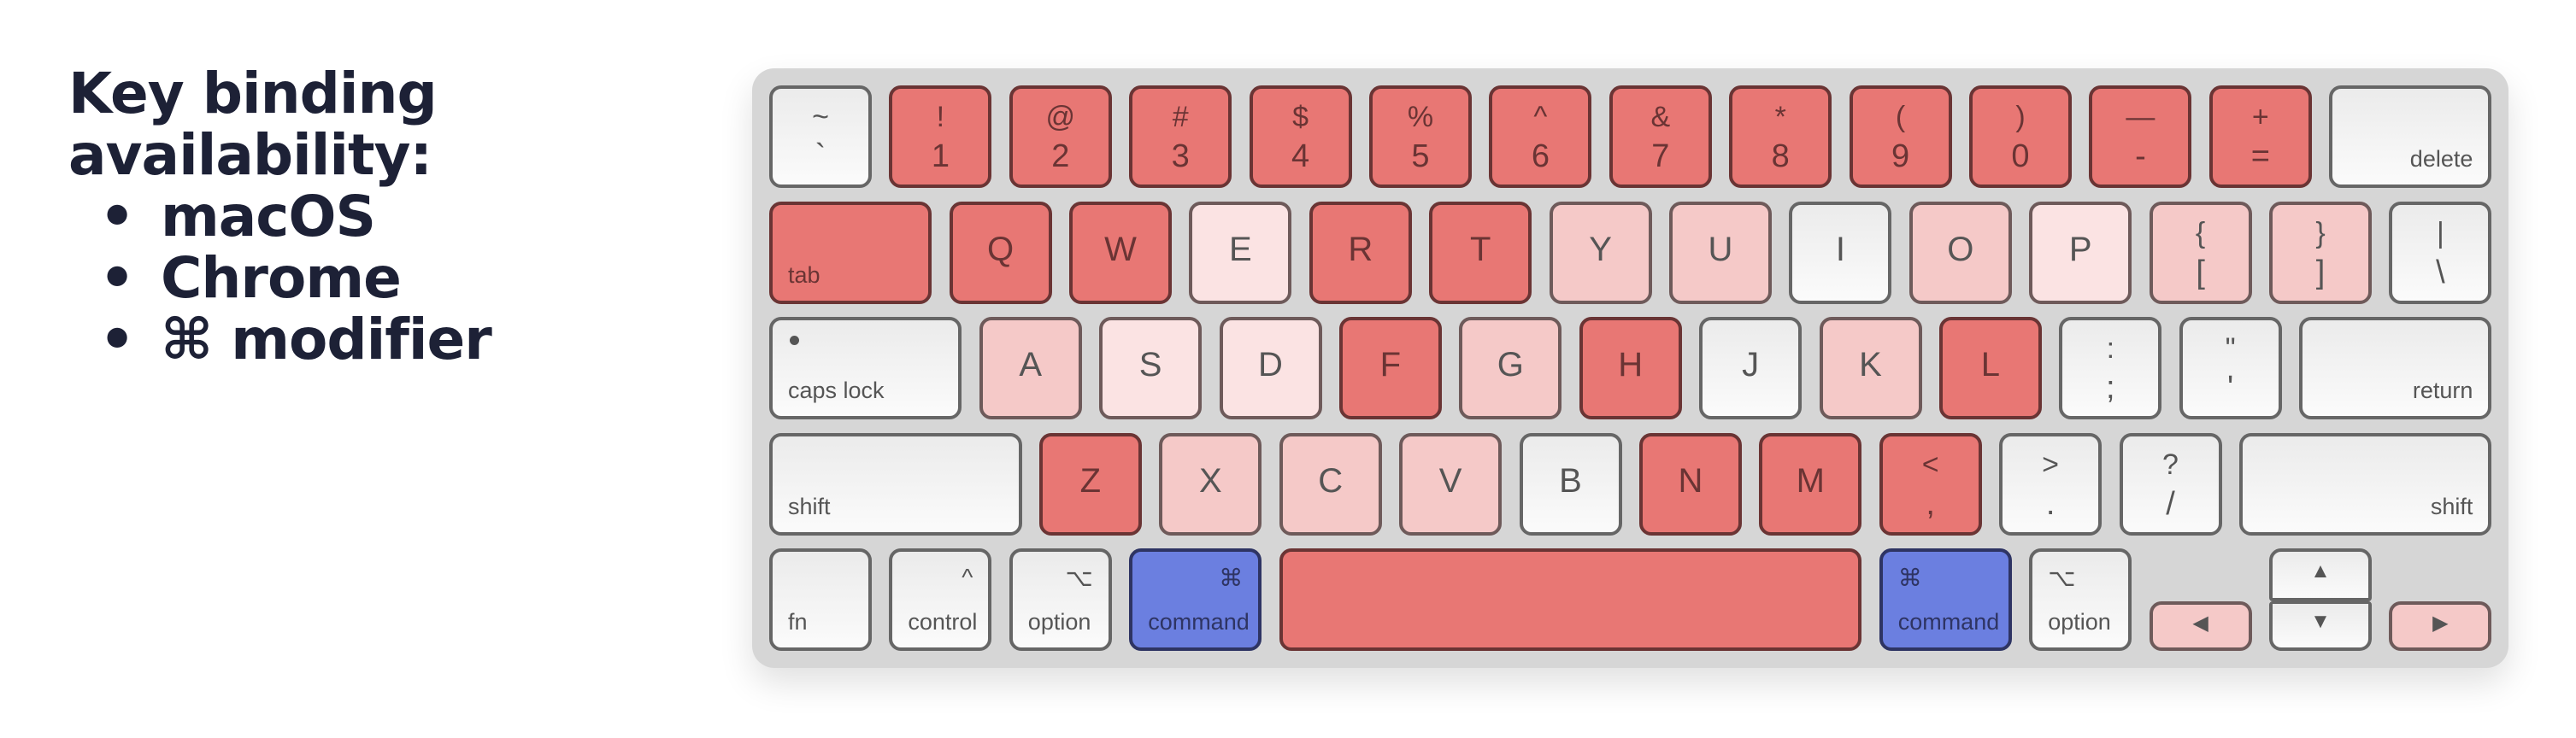  I want to click on key-s: S, so click(1151, 368).